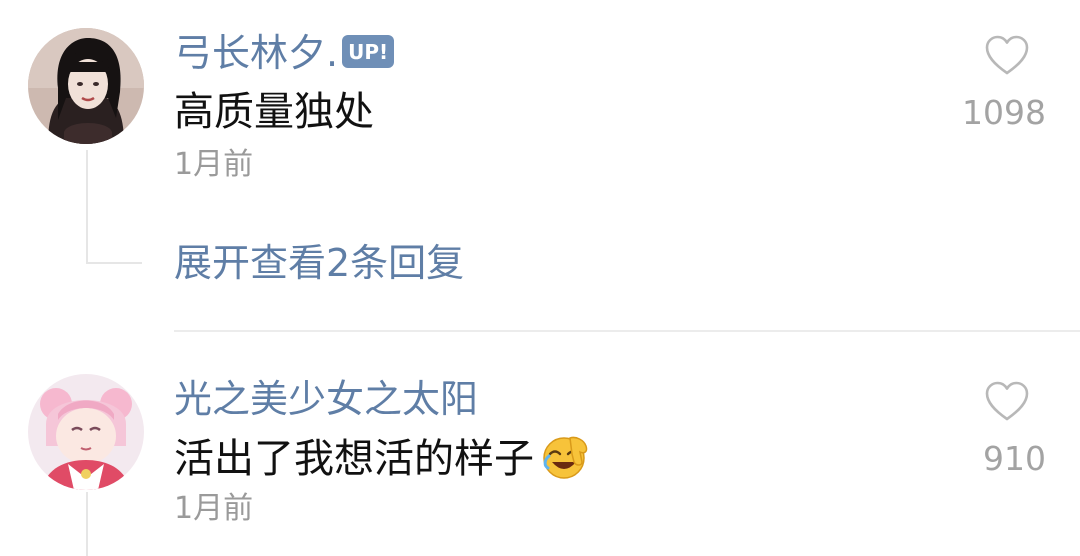 The height and width of the screenshot is (556, 1080). What do you see at coordinates (256, 53) in the screenshot?
I see `username-text: 弓长林夕.` at bounding box center [256, 53].